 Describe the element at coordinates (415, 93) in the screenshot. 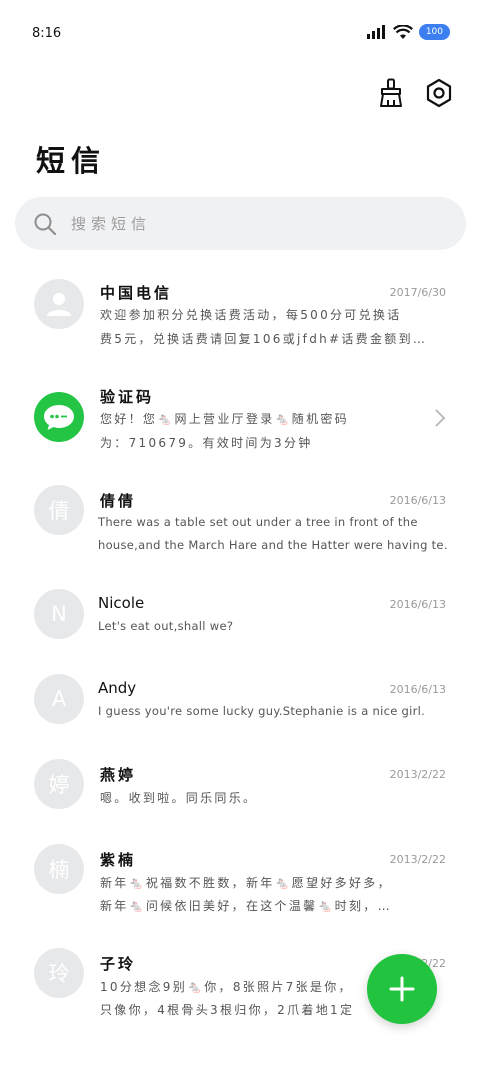

I see `top-actions` at that location.